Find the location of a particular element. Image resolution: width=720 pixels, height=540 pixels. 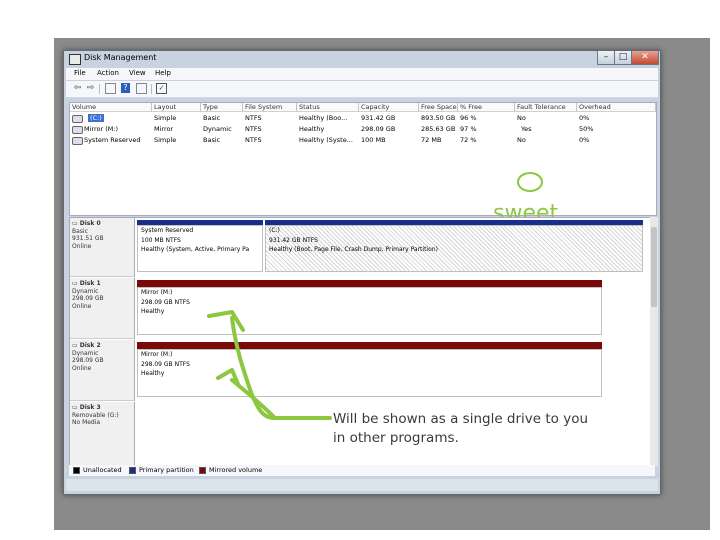

disk-name: ▭ Disk 2 is located at coordinates (86, 345).